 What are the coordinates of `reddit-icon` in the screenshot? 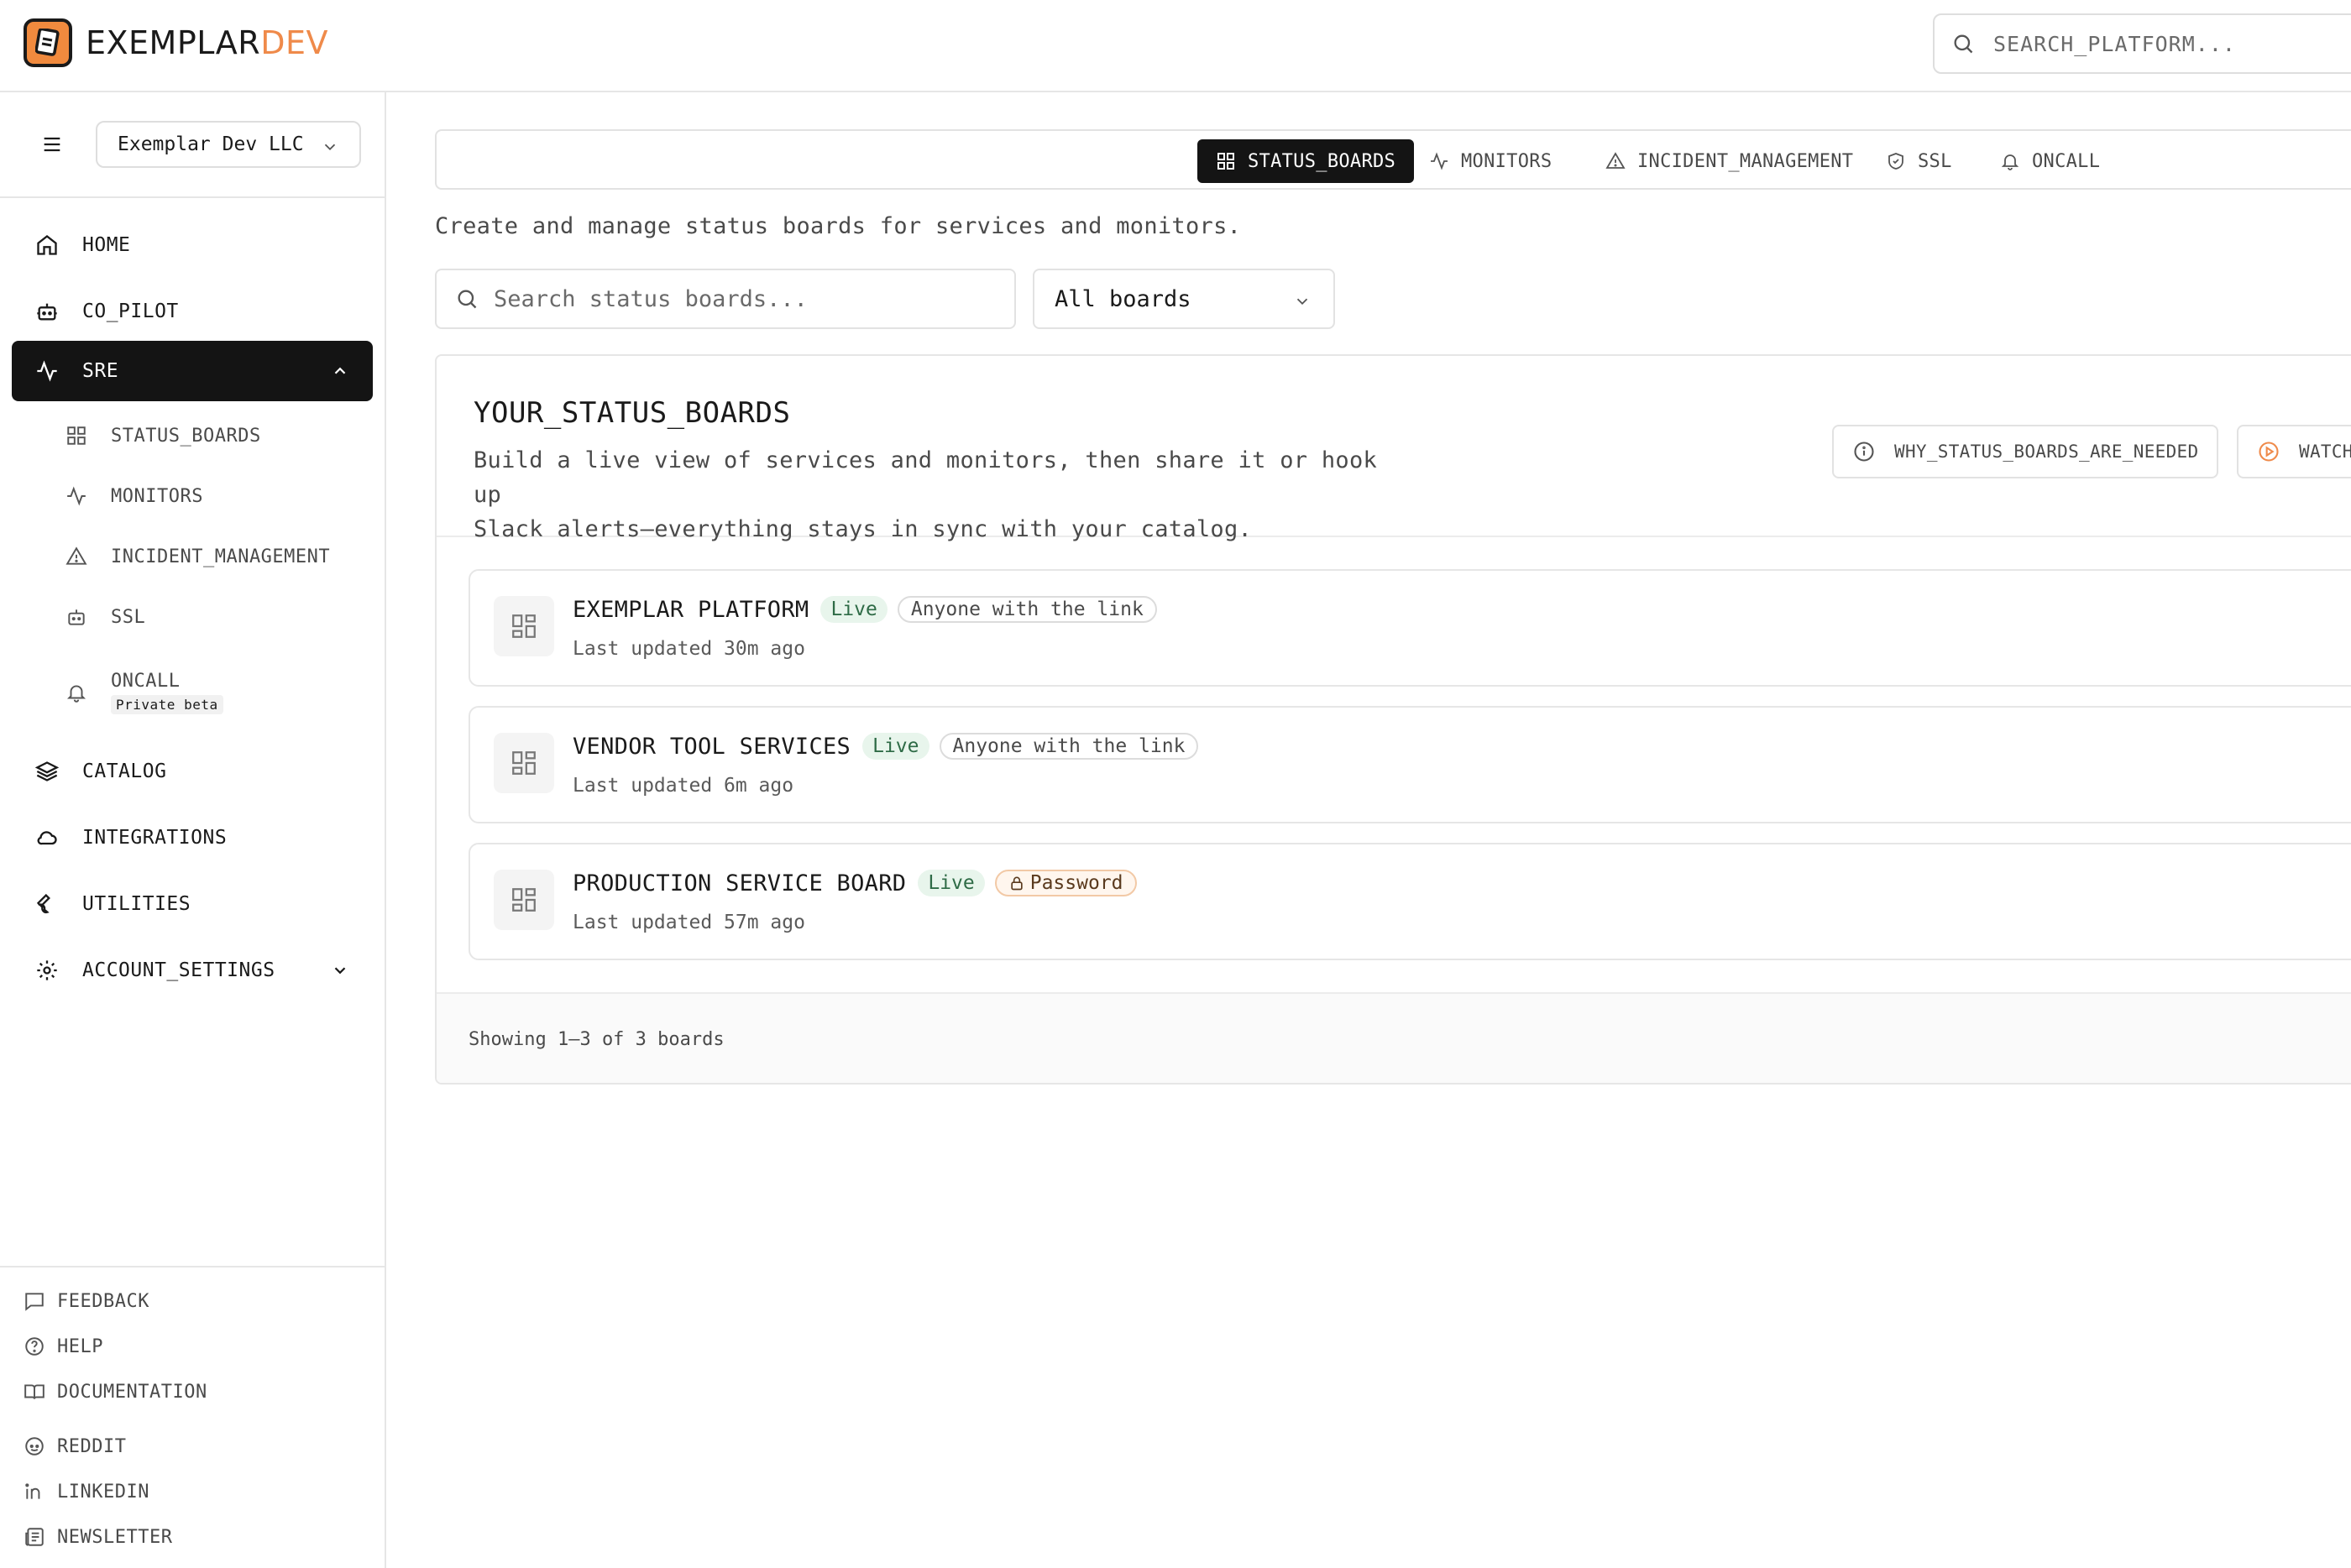 It's located at (34, 1446).